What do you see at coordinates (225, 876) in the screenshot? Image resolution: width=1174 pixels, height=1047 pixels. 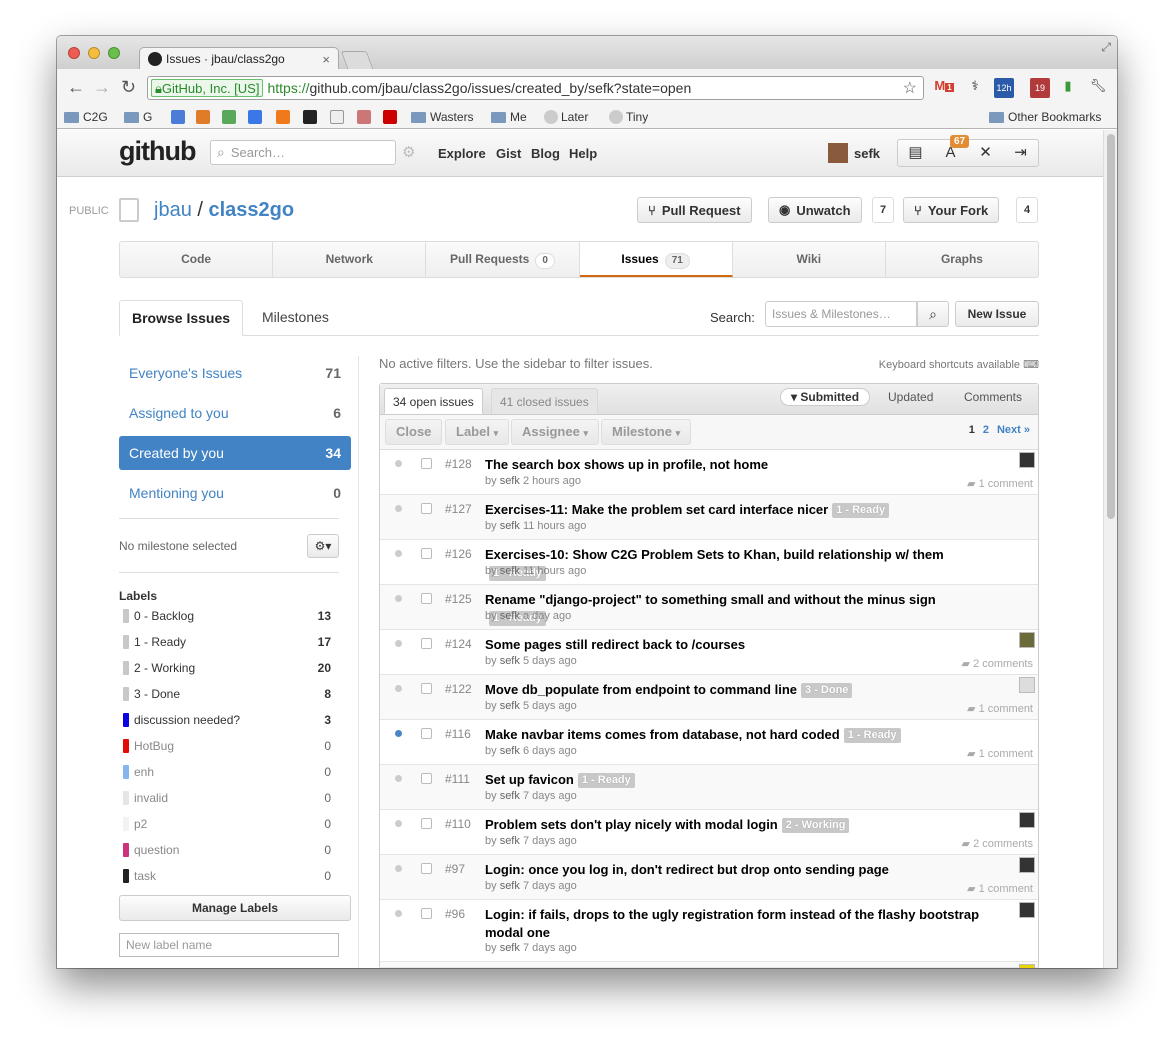 I see `label-filter-item: task 0` at bounding box center [225, 876].